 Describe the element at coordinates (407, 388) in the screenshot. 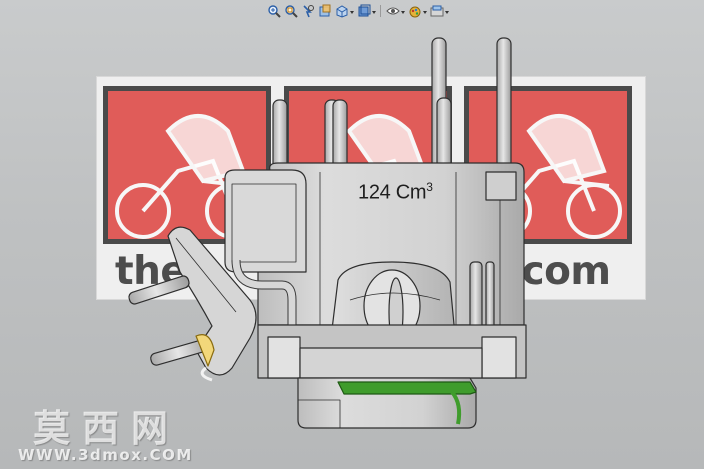

I see `base-gasket` at that location.